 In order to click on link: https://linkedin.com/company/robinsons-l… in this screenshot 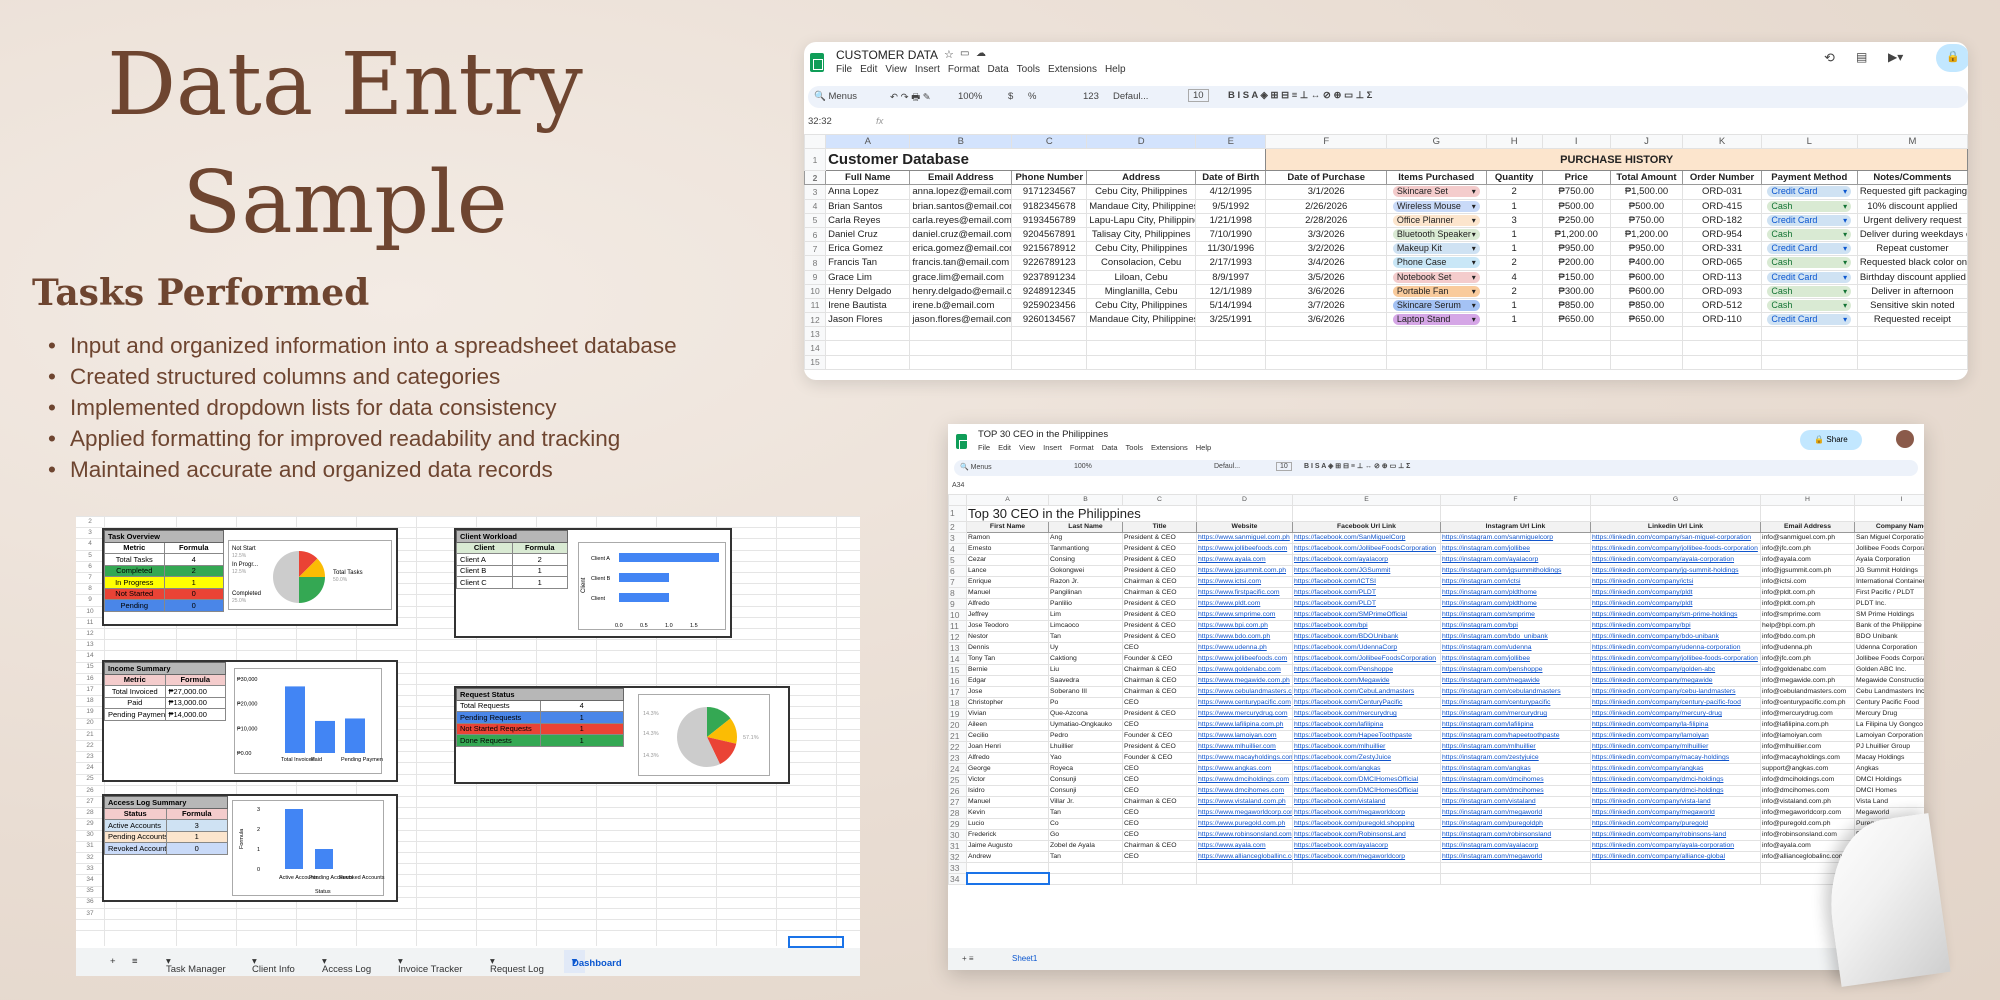, I will do `click(1659, 834)`.